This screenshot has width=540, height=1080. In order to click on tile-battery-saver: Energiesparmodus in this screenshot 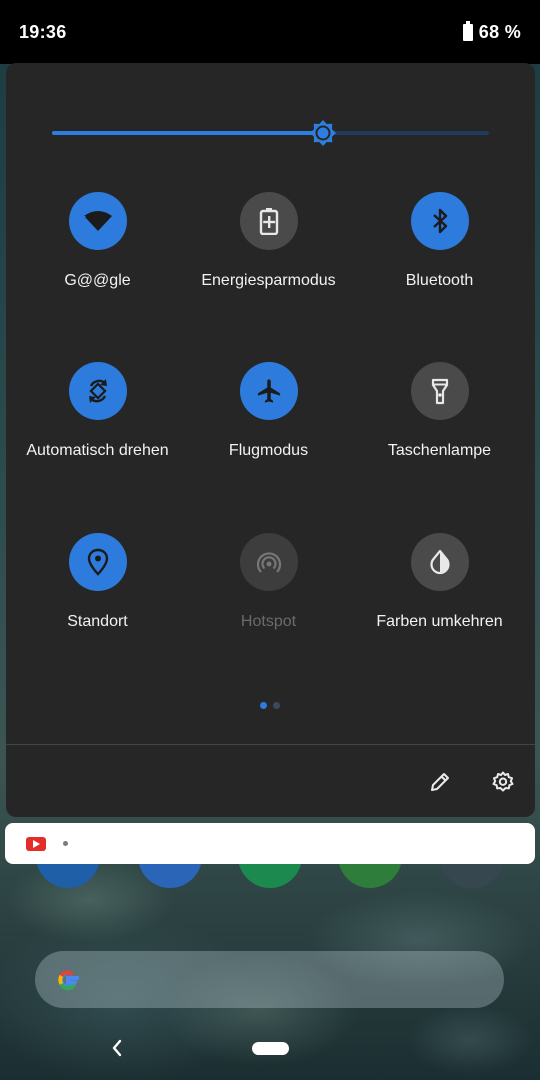, I will do `click(268, 267)`.